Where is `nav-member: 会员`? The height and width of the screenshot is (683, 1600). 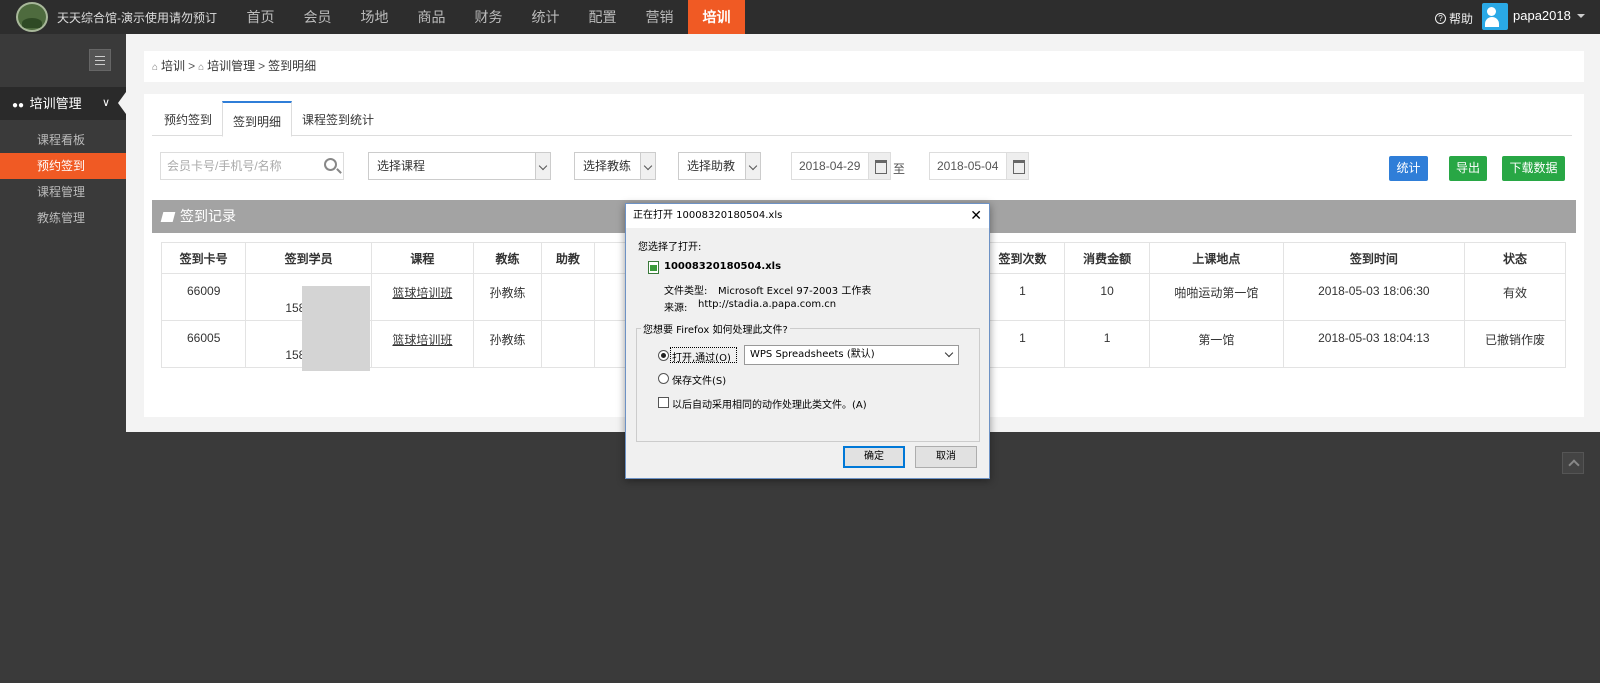
nav-member: 会员 is located at coordinates (317, 17).